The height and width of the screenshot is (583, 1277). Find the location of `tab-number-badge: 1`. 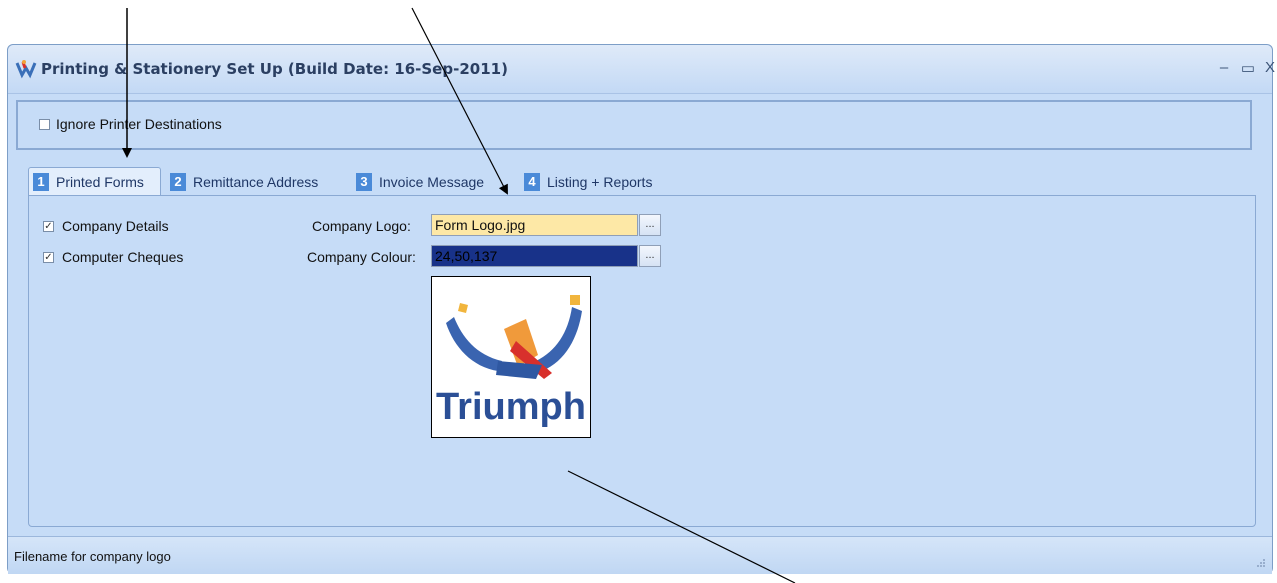

tab-number-badge: 1 is located at coordinates (41, 181).